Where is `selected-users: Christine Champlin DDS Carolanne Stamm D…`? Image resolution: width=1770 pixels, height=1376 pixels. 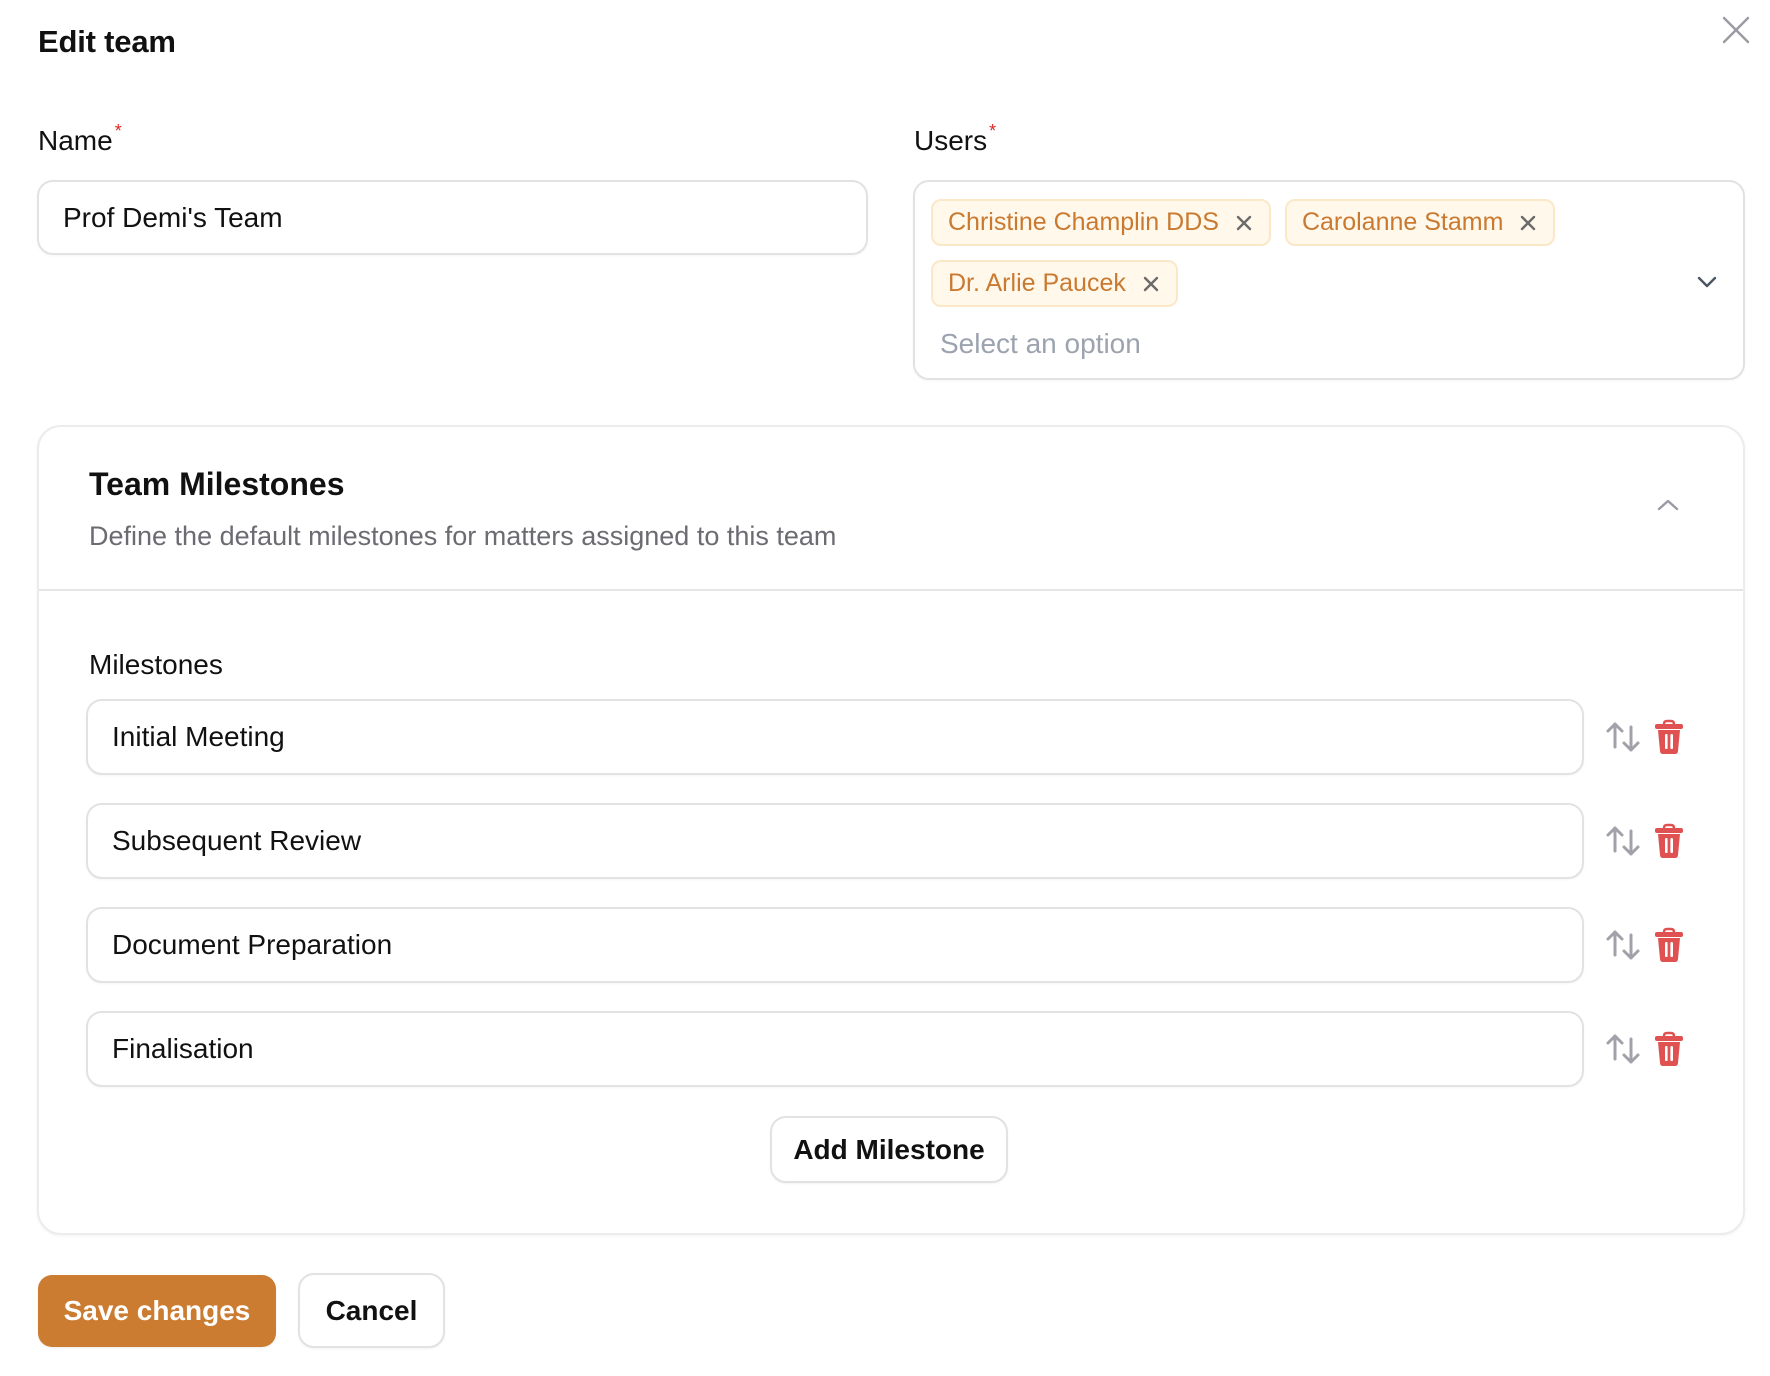
selected-users: Christine Champlin DDS Carolanne Stamm D… is located at coordinates (1301, 253).